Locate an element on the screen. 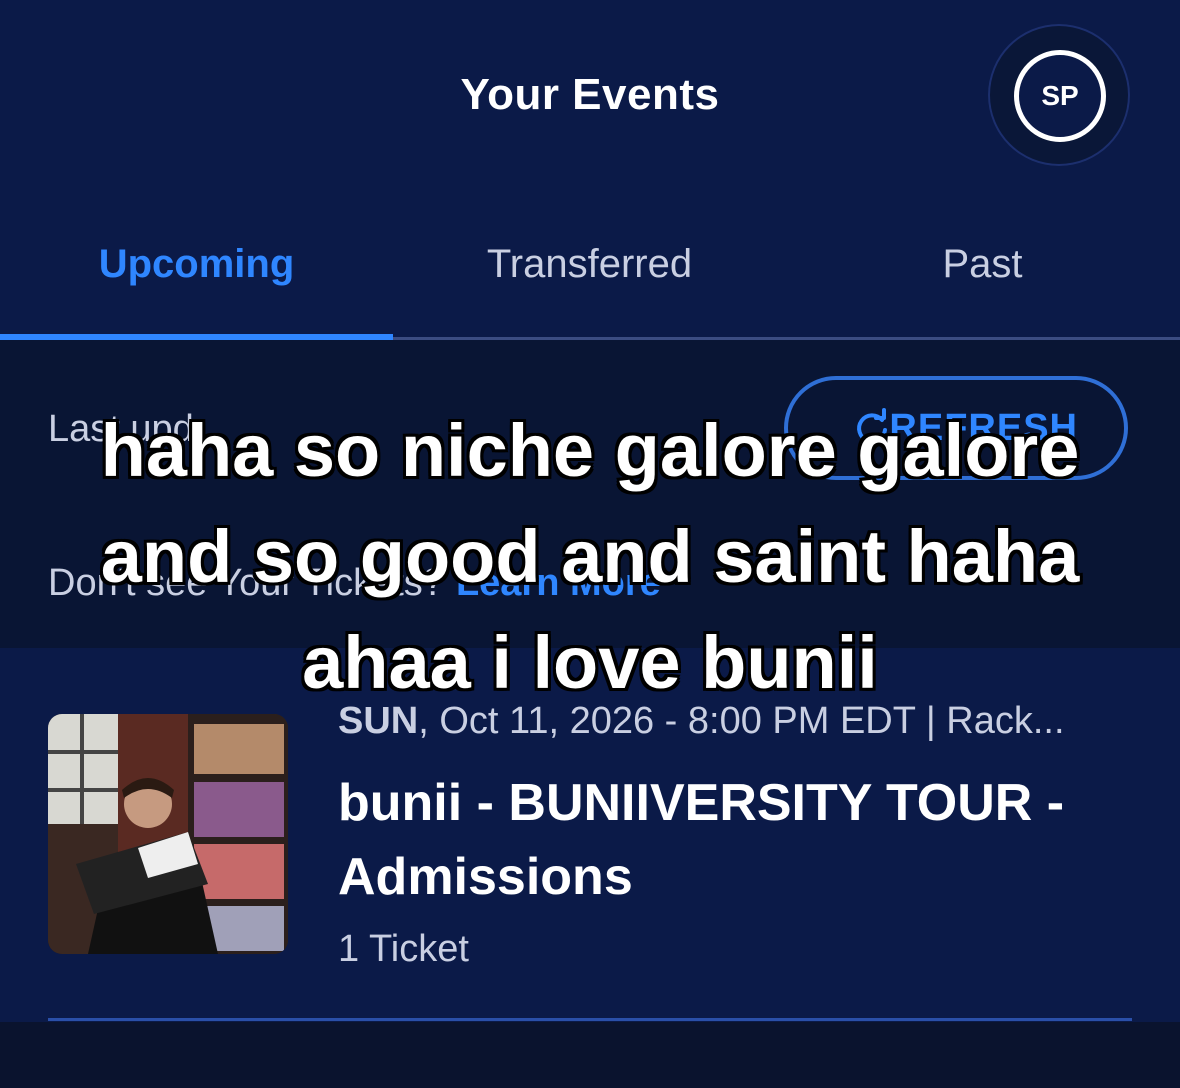  event-tabs: Upcoming Transferred Past is located at coordinates (590, 270).